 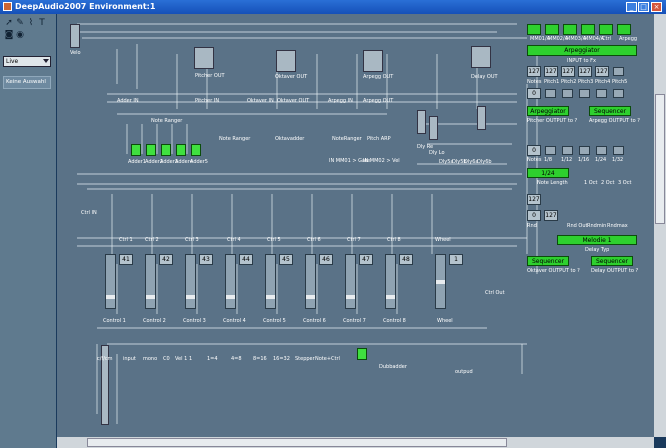 What do you see at coordinates (481, 57) in the screenshot?
I see `delay-out-fader` at bounding box center [481, 57].